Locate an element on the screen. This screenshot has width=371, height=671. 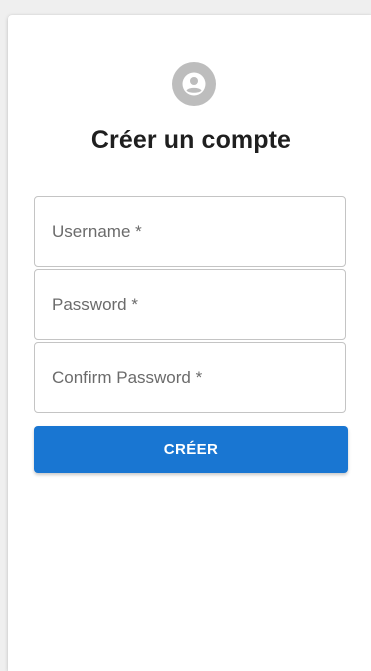
create-account-button: CRÉER is located at coordinates (191, 449).